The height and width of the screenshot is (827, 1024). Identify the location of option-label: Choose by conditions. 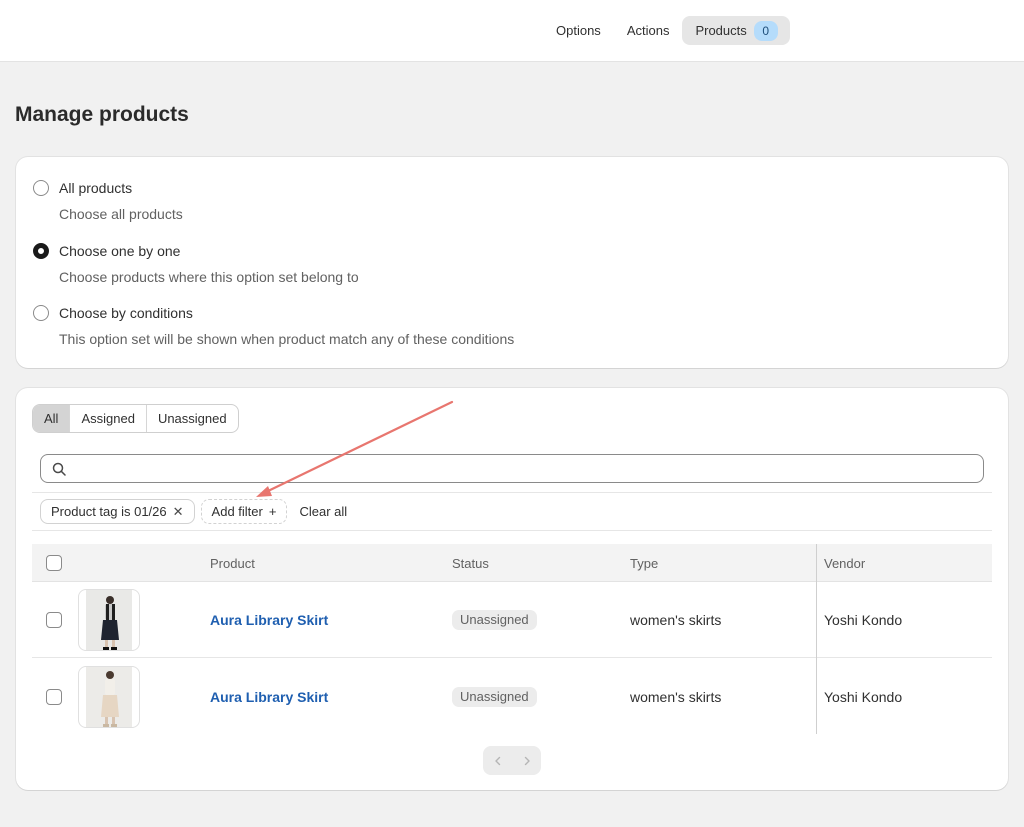
(126, 313).